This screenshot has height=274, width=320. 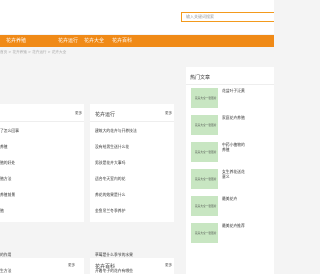 I want to click on search-input: 输入关键词搜索, so click(x=227, y=17).